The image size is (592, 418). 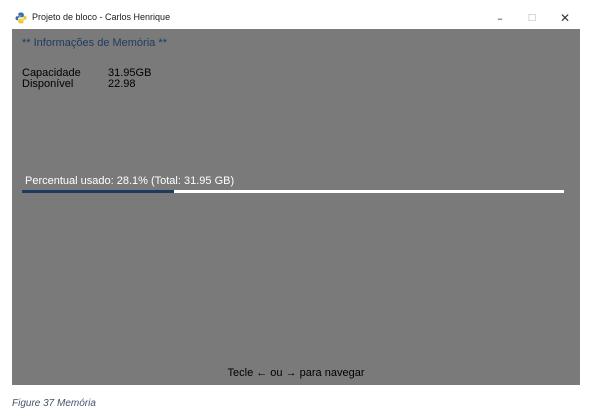 I want to click on available-row: Disponível 22.98, so click(x=79, y=84).